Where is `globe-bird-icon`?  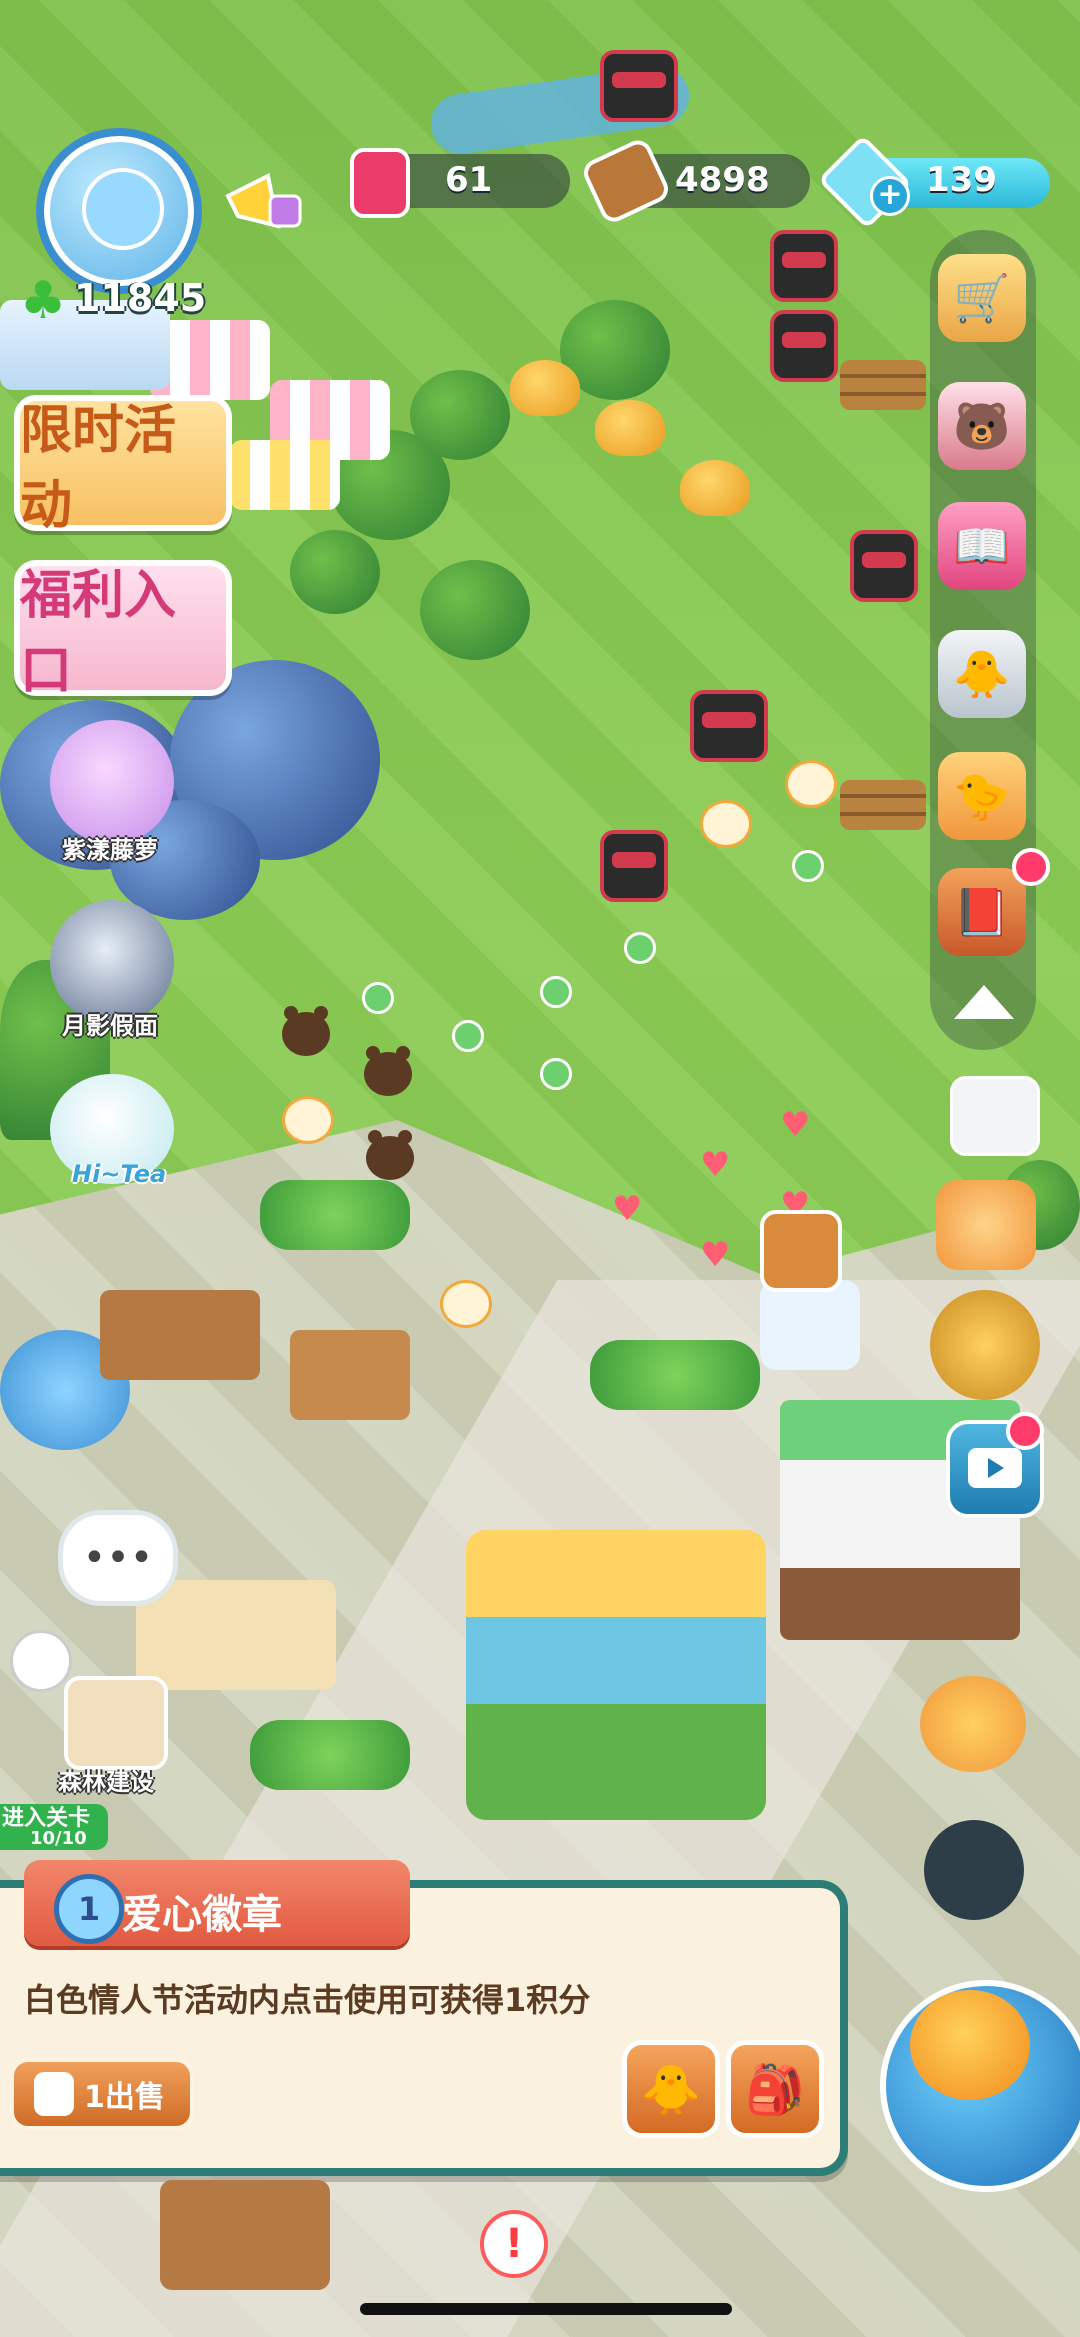 globe-bird-icon is located at coordinates (970, 2045).